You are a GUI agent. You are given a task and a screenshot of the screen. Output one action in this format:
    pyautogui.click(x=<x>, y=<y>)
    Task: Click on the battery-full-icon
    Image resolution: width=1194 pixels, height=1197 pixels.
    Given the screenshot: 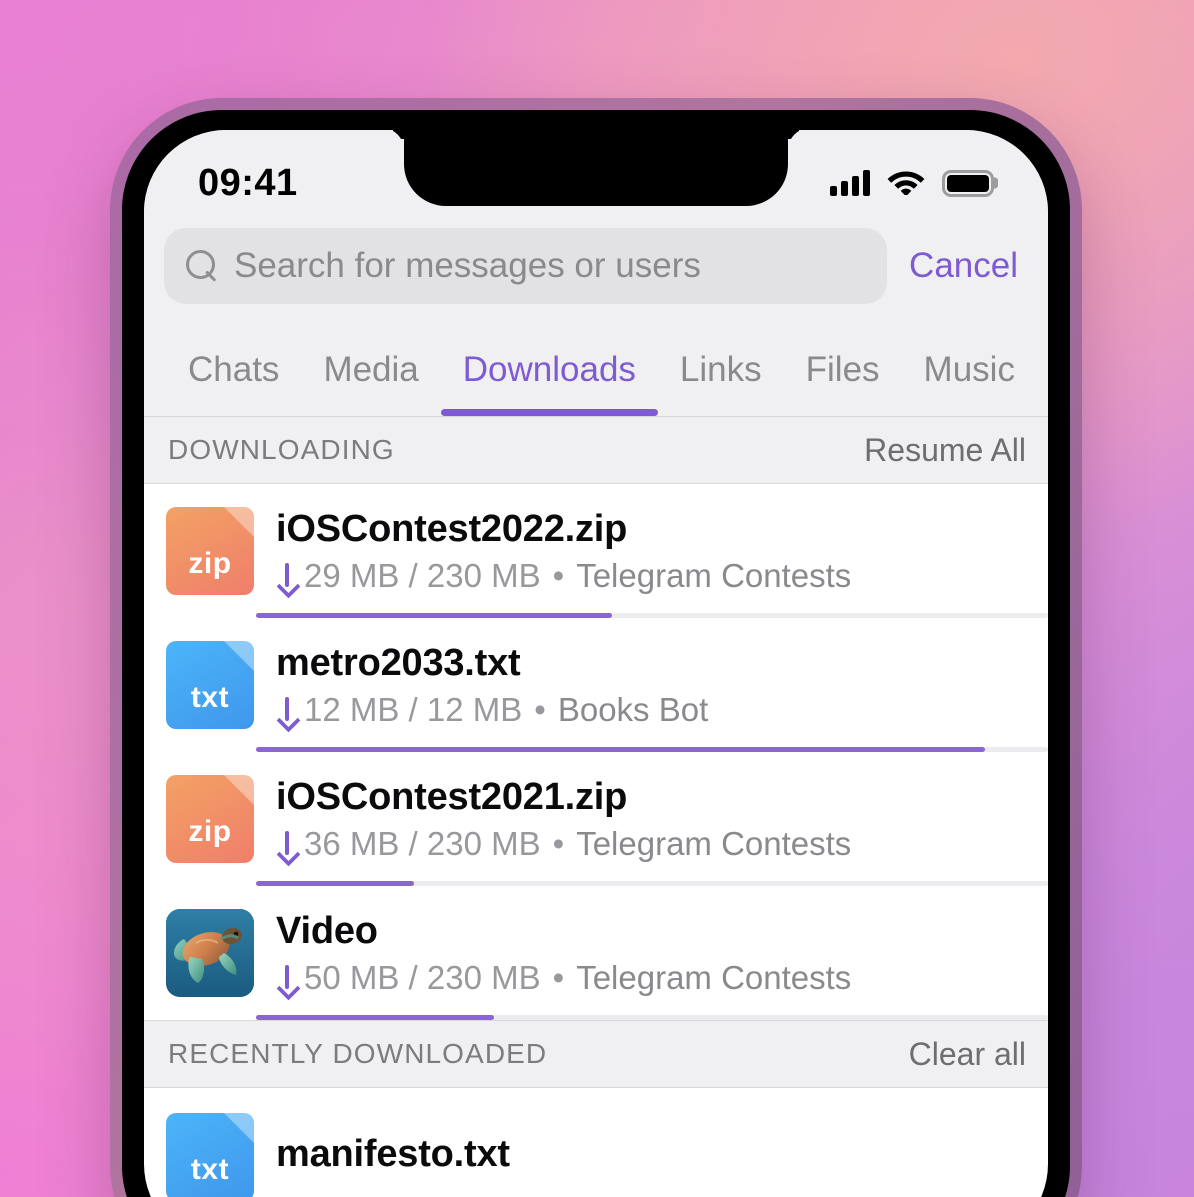 What is the action you would take?
    pyautogui.click(x=968, y=183)
    